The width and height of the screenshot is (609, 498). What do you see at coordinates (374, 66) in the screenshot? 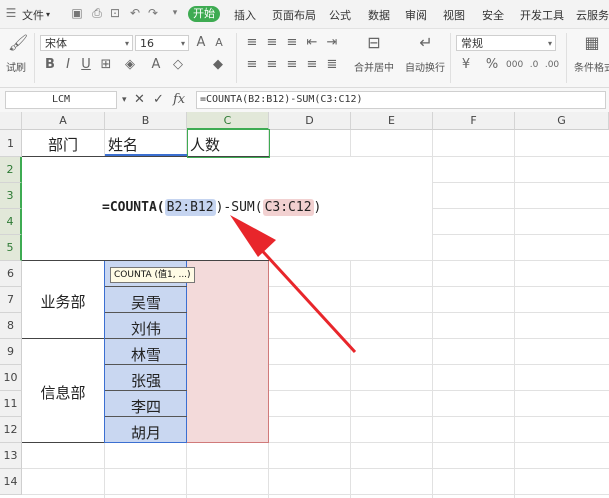
I see `merge-center-label: 合并居中` at bounding box center [374, 66].